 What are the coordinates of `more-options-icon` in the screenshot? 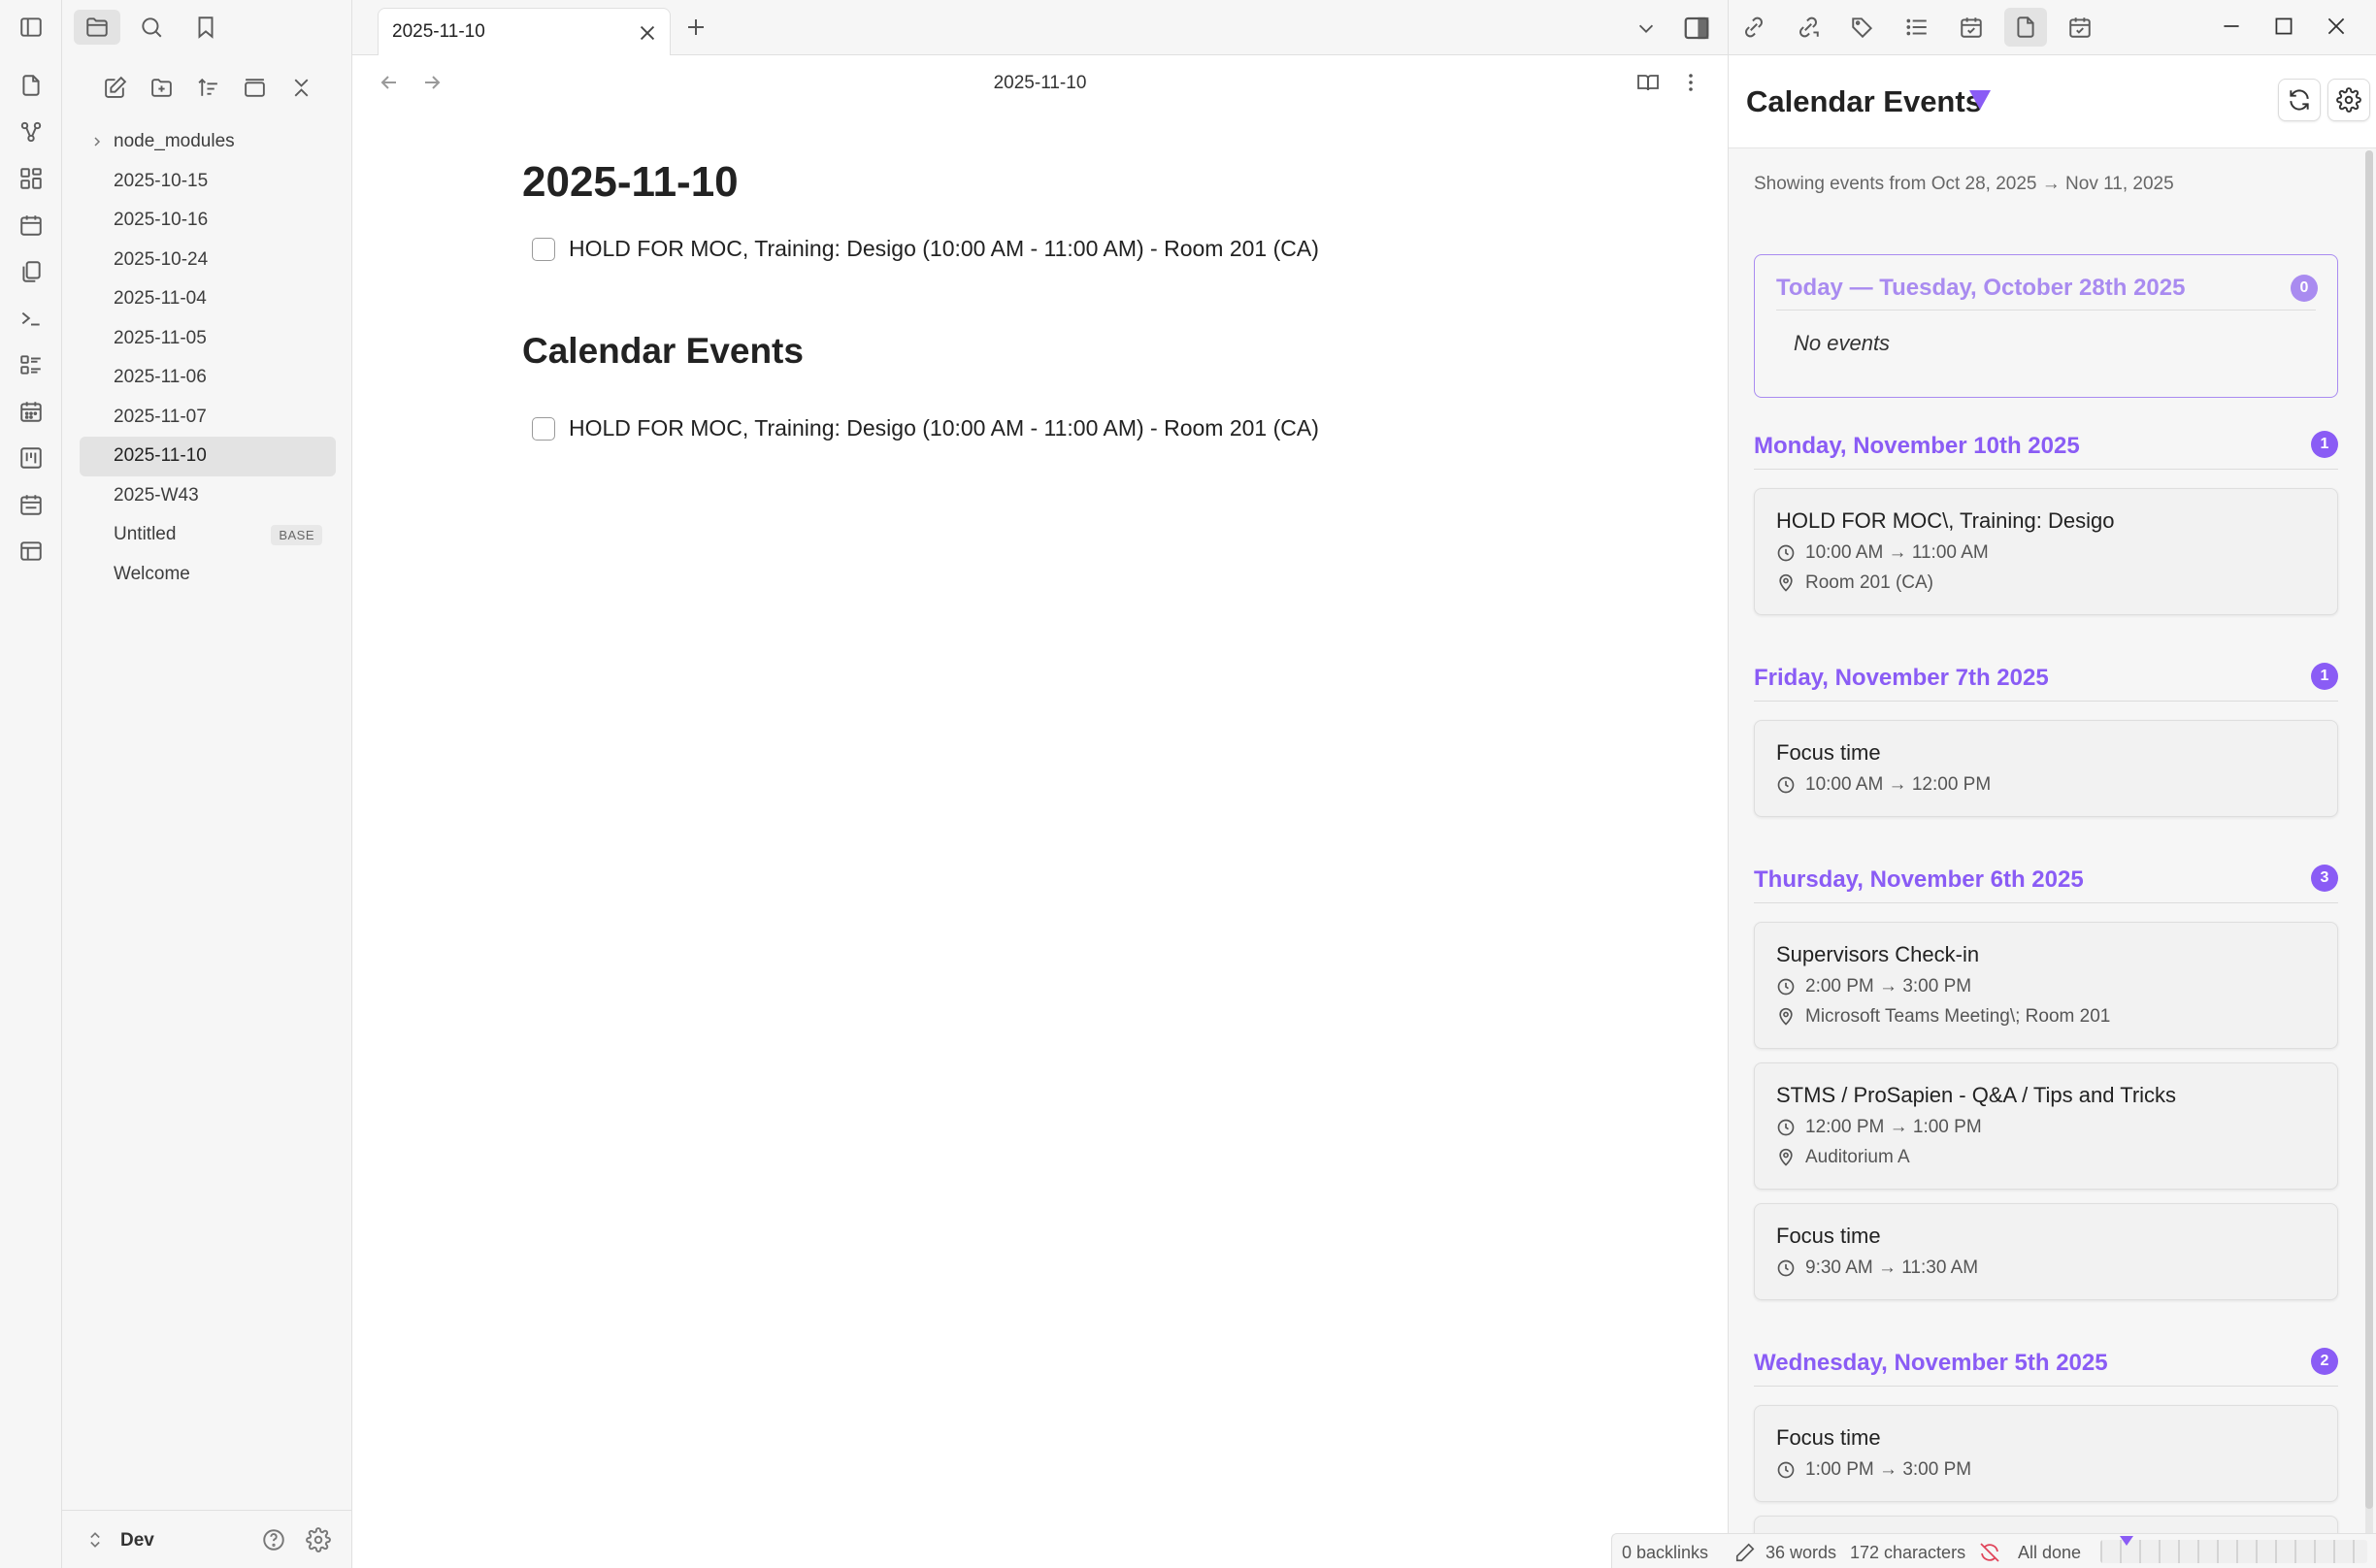 It's located at (1690, 82).